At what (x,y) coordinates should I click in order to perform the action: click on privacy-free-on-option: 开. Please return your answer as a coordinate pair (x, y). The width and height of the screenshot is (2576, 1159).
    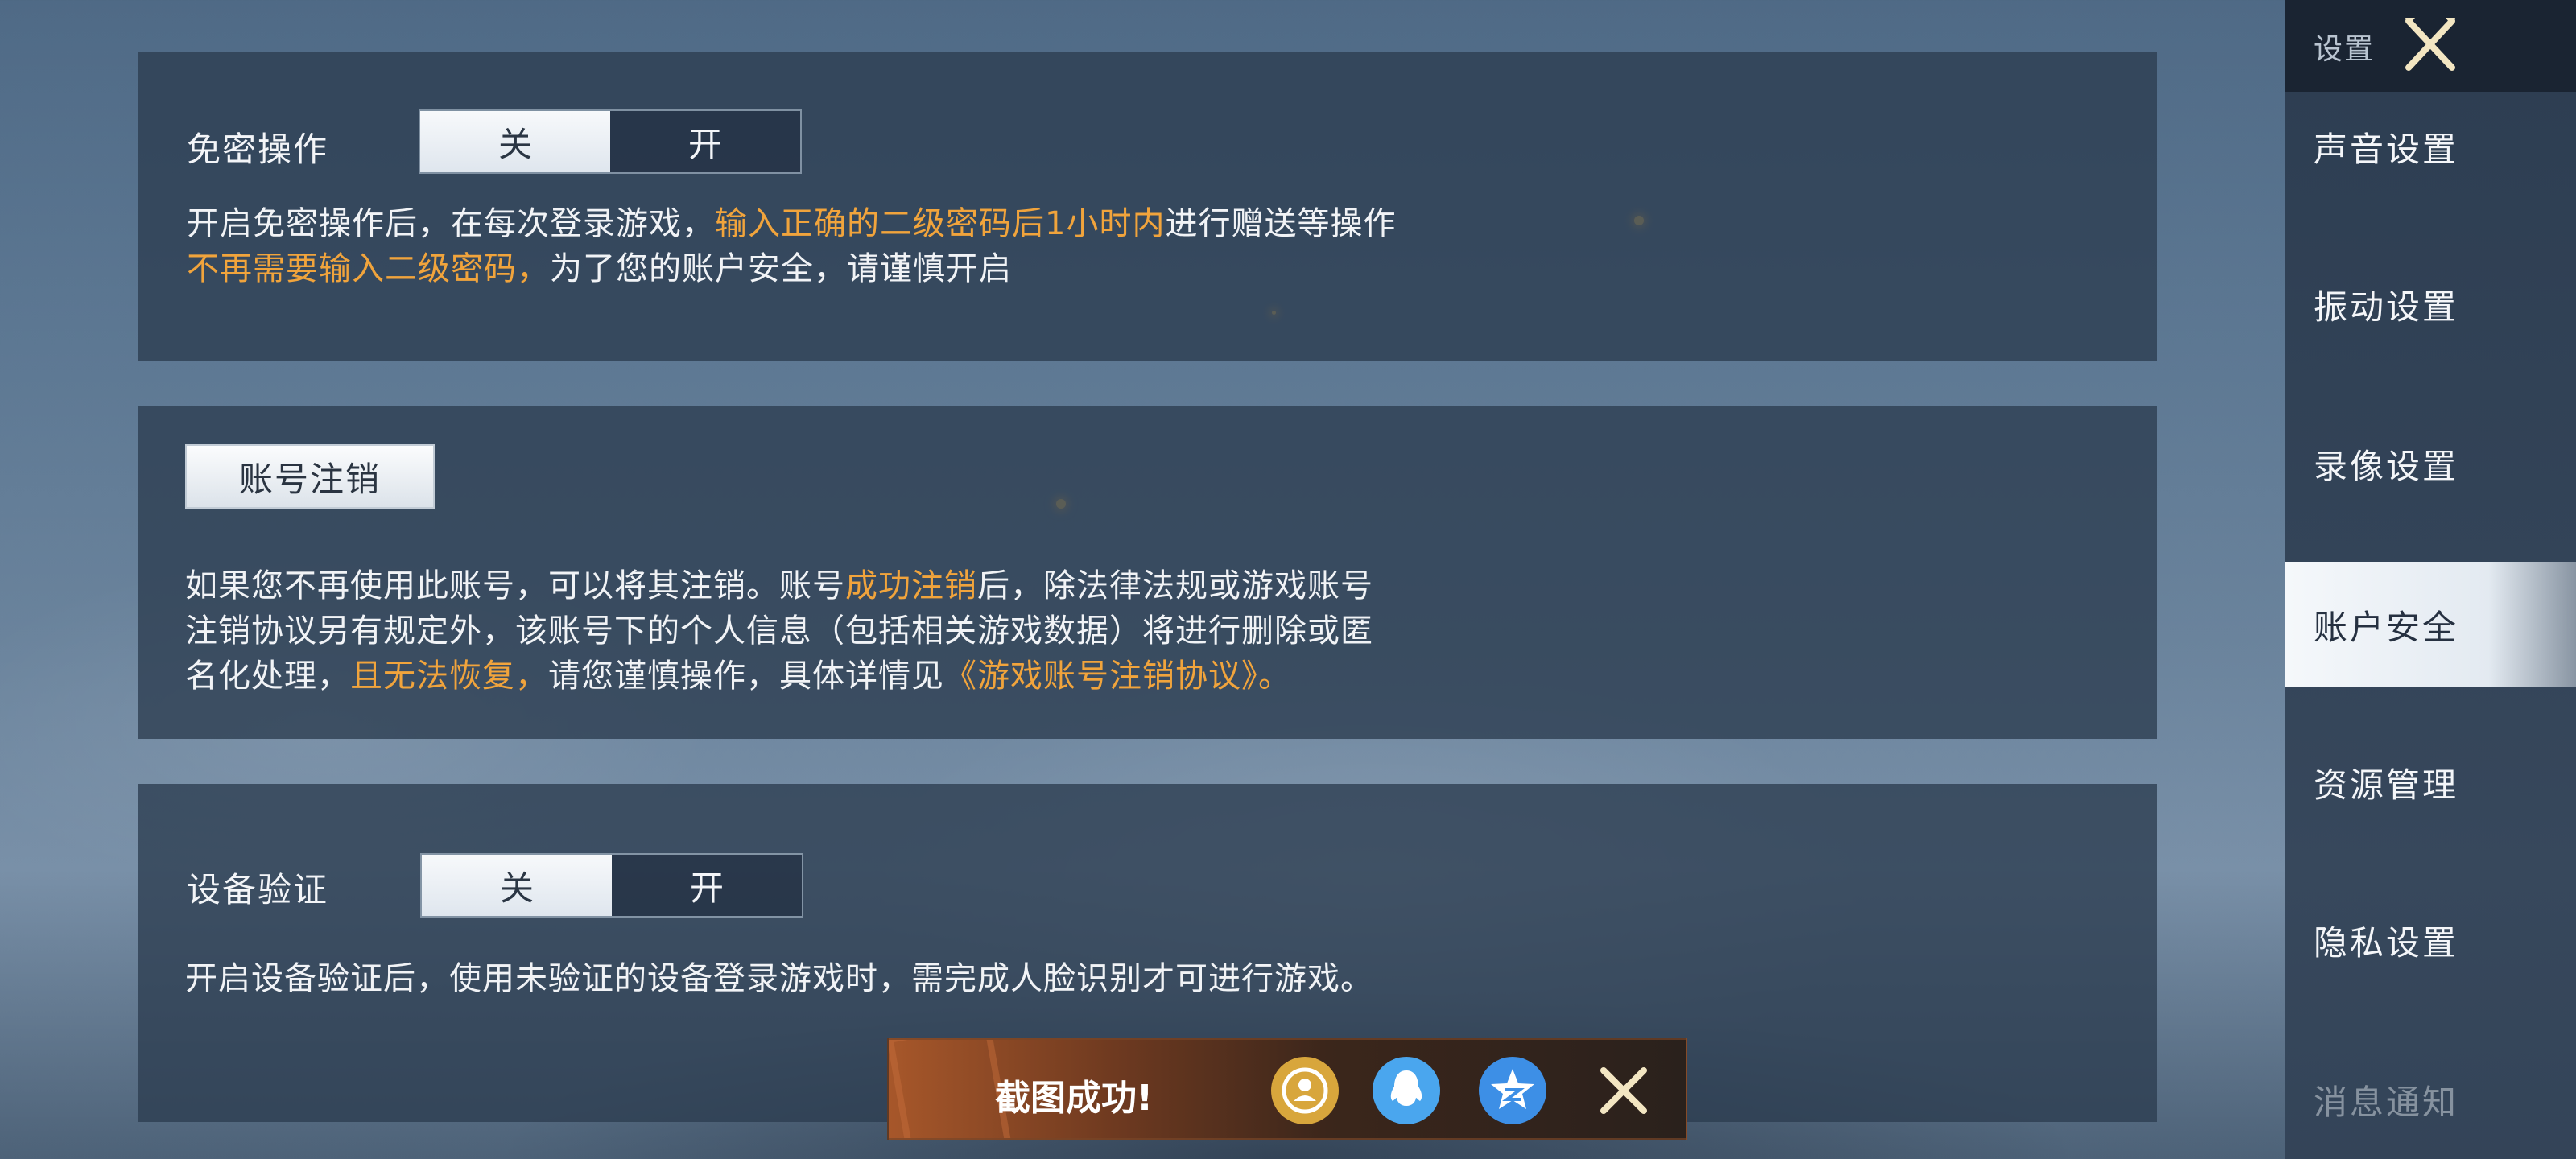
    Looking at the image, I should click on (705, 141).